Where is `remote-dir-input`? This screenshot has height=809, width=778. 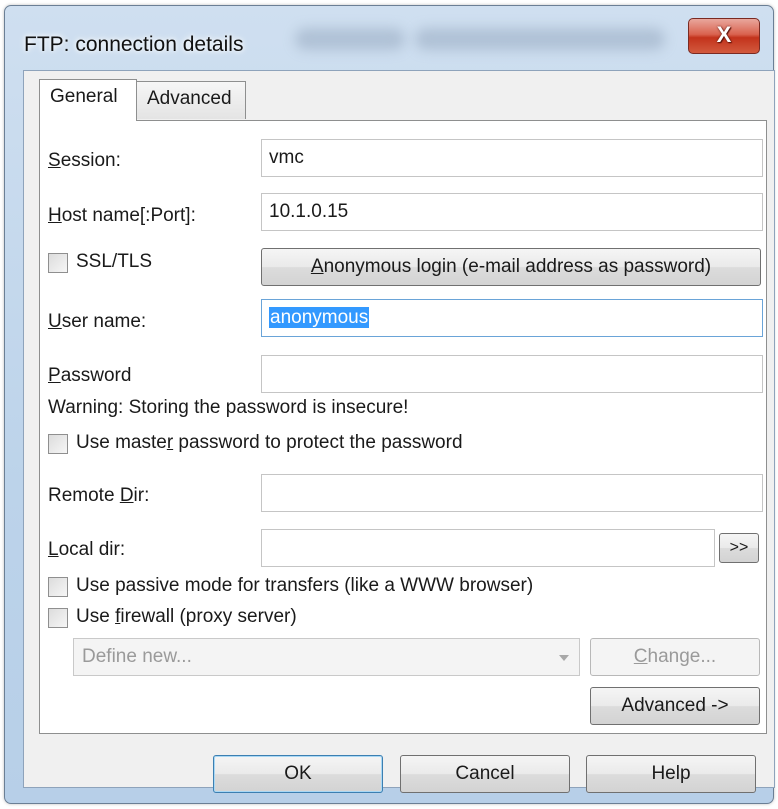 remote-dir-input is located at coordinates (512, 493).